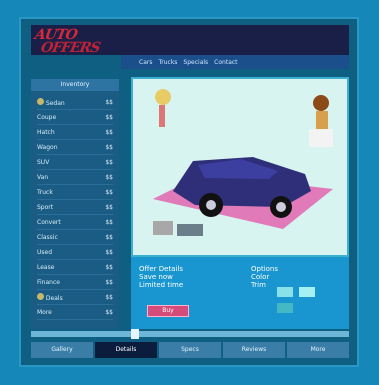 The height and width of the screenshot is (385, 379). Describe the element at coordinates (318, 350) in the screenshot. I see `tab-more: More` at that location.